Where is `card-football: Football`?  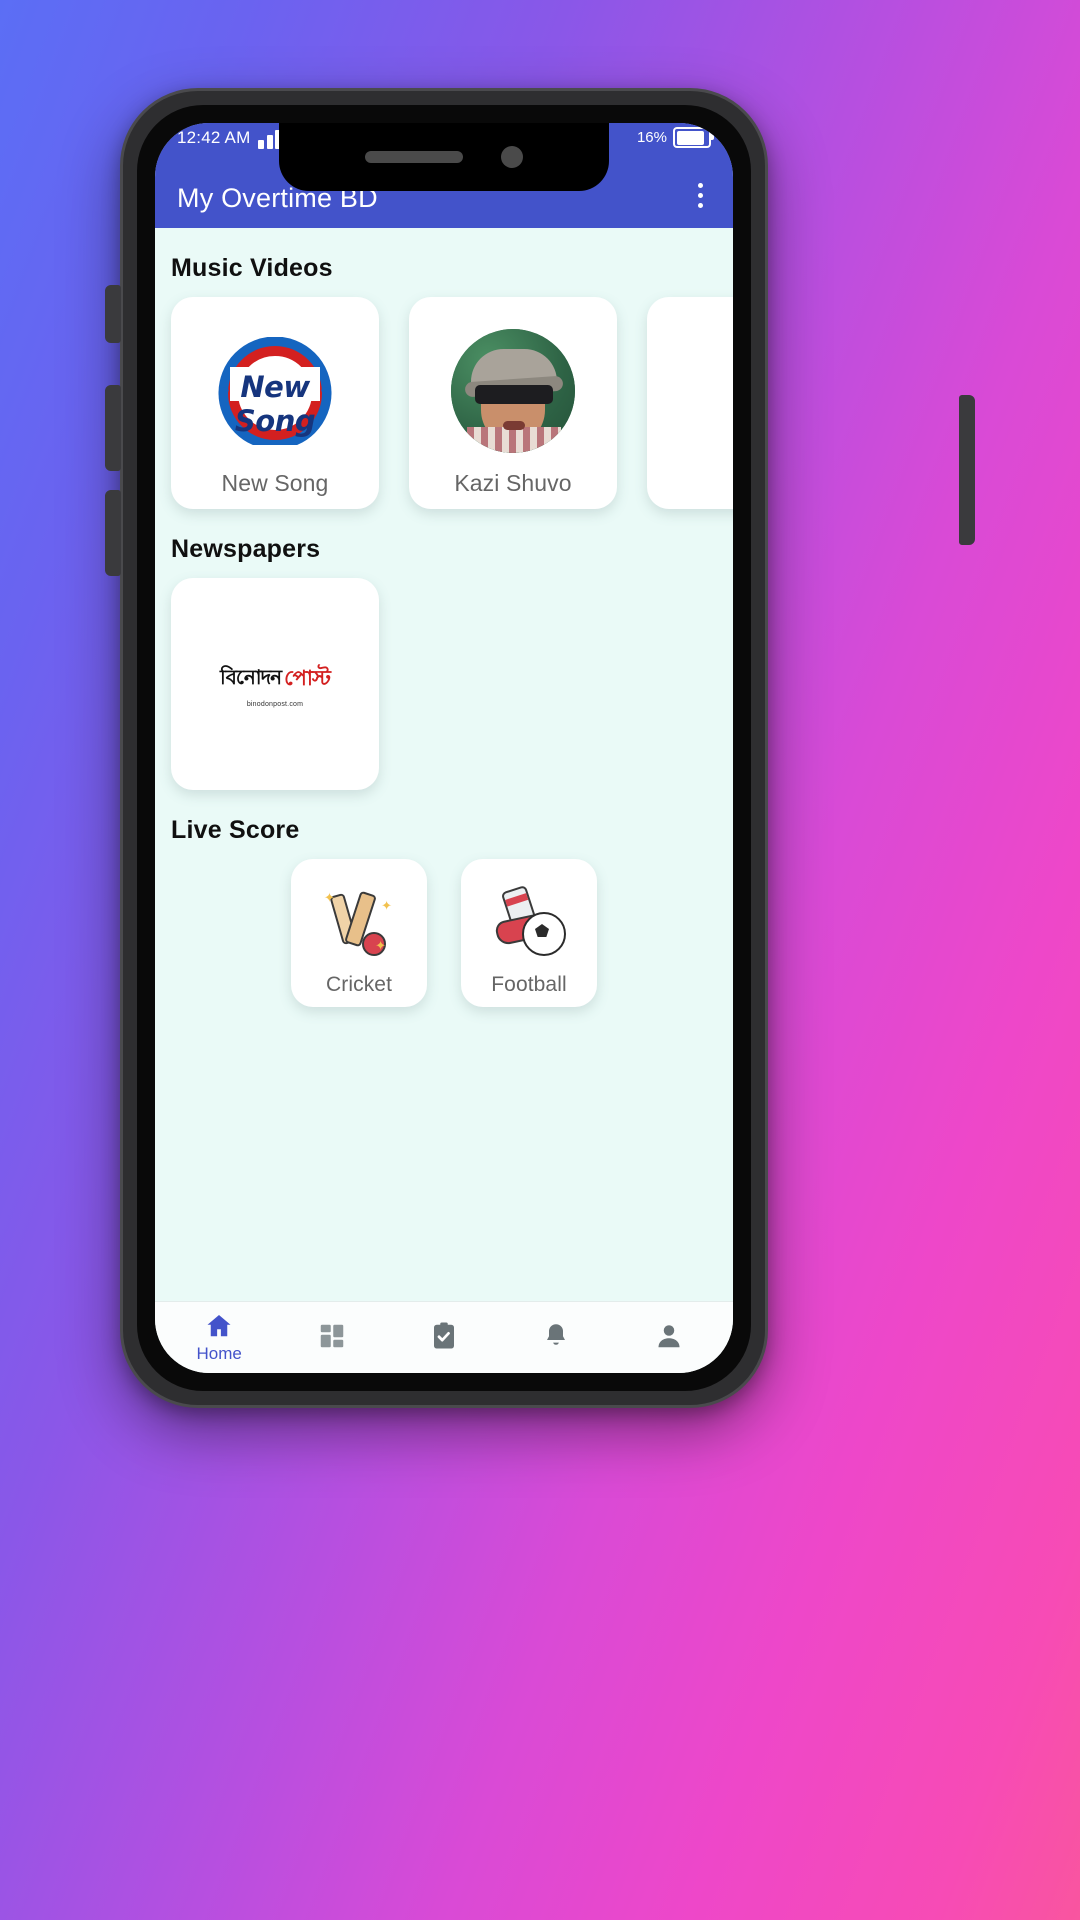 card-football: Football is located at coordinates (529, 933).